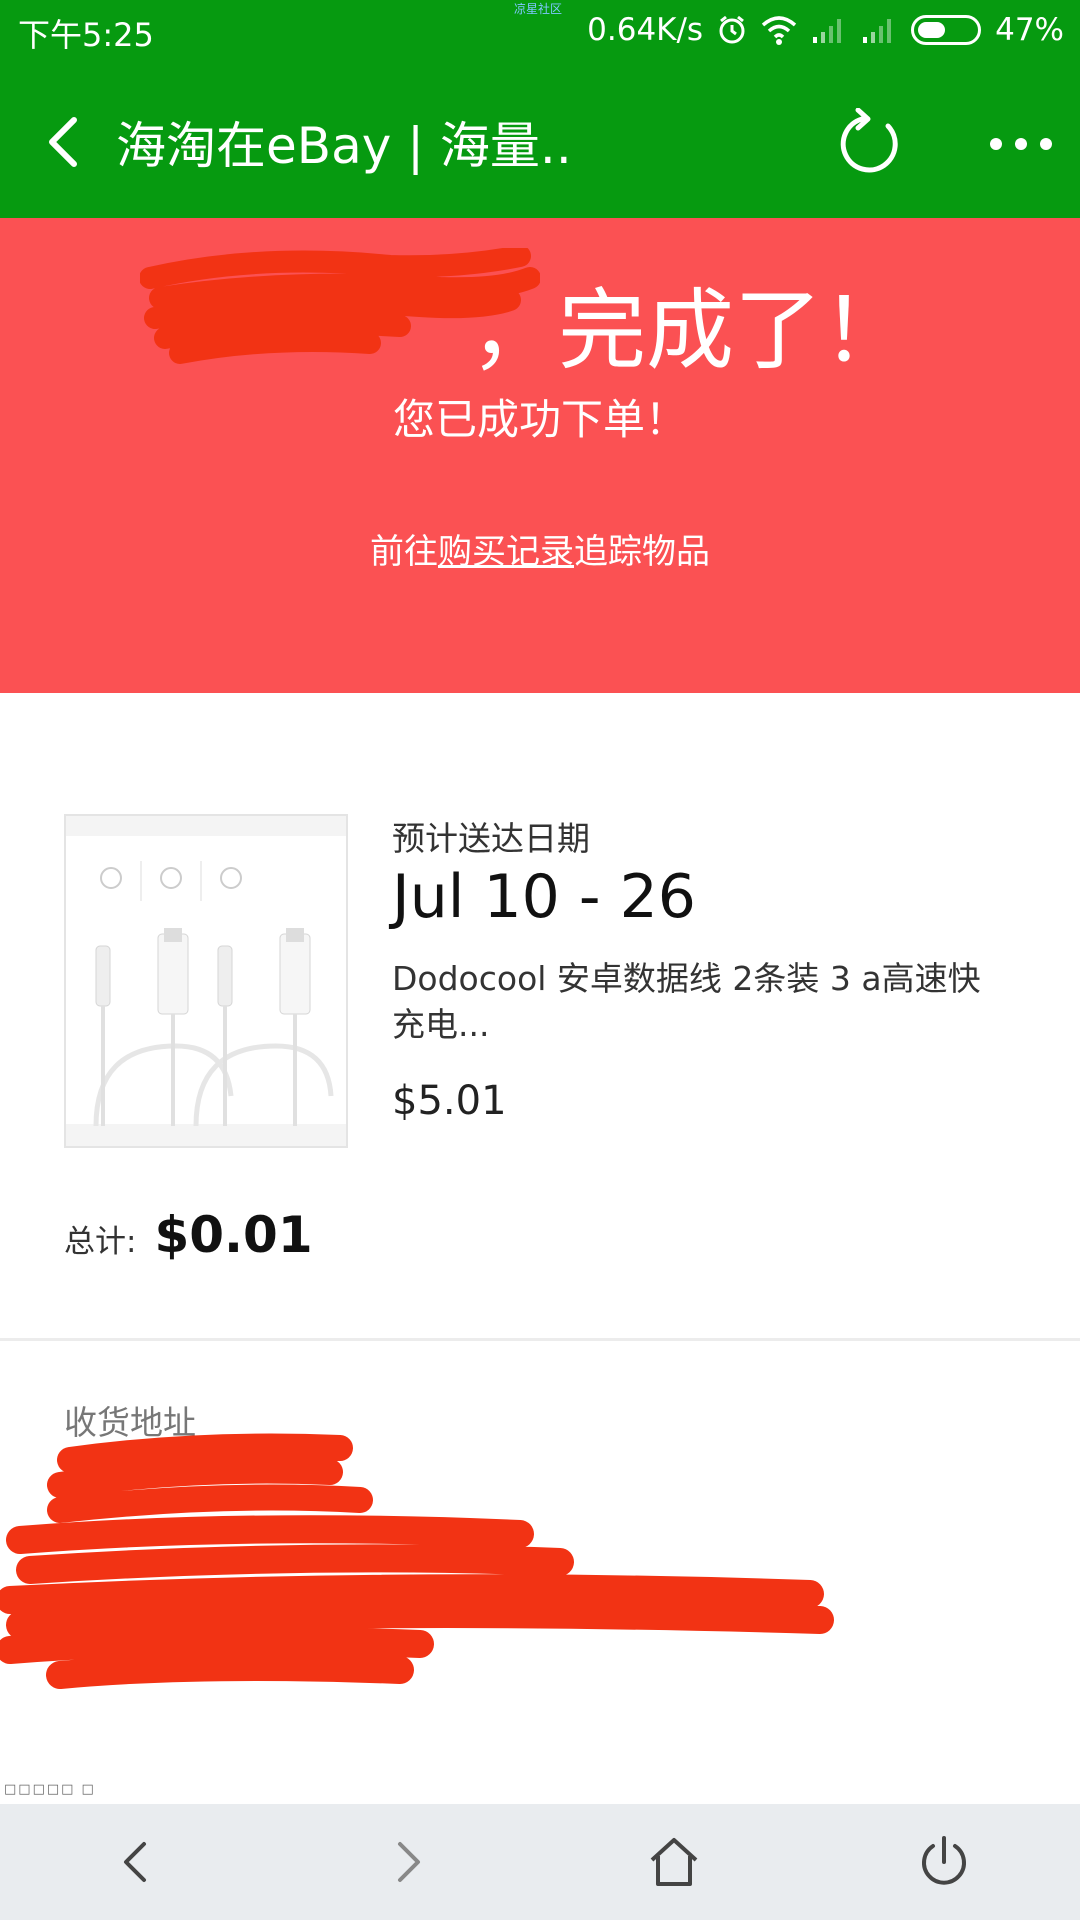 The width and height of the screenshot is (1080, 1920). I want to click on tiny-glyphs: □□□□□ □, so click(50, 1789).